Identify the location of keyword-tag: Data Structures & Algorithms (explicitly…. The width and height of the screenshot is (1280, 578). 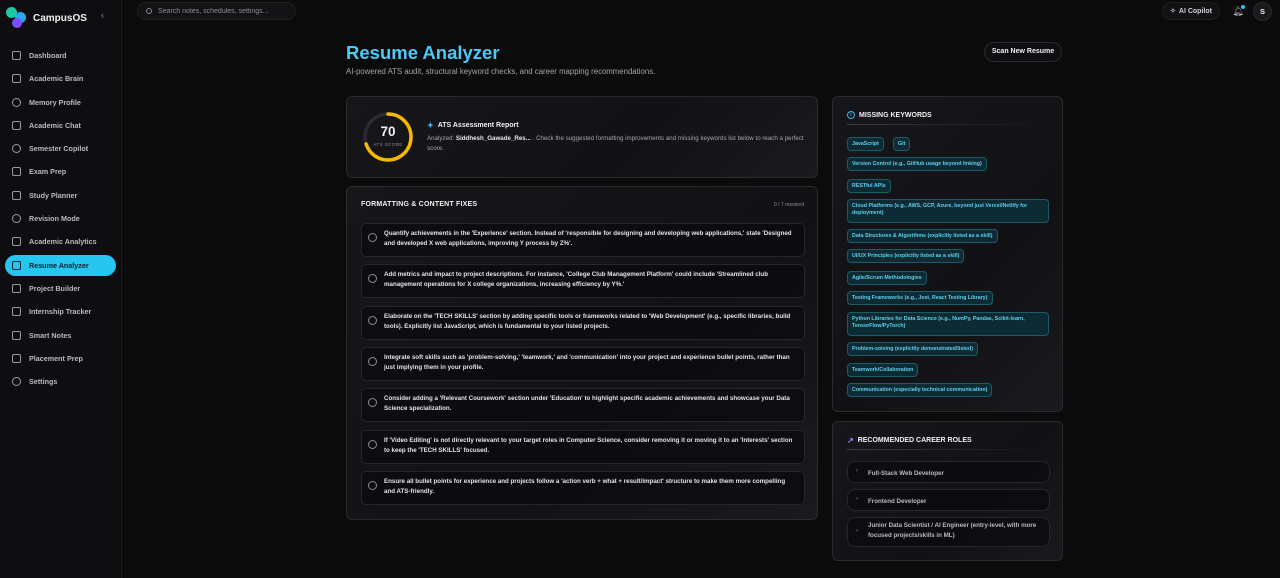
(922, 236).